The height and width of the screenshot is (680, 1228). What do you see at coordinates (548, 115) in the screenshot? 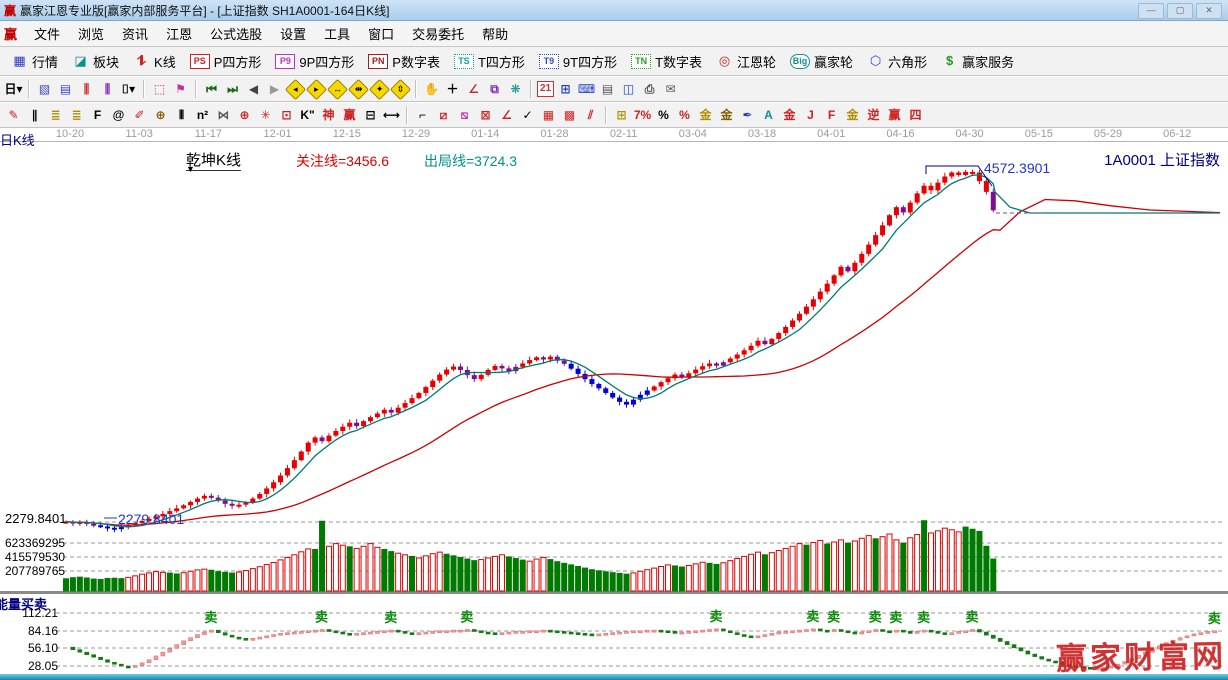
I see `grid-red-icon: ▦` at bounding box center [548, 115].